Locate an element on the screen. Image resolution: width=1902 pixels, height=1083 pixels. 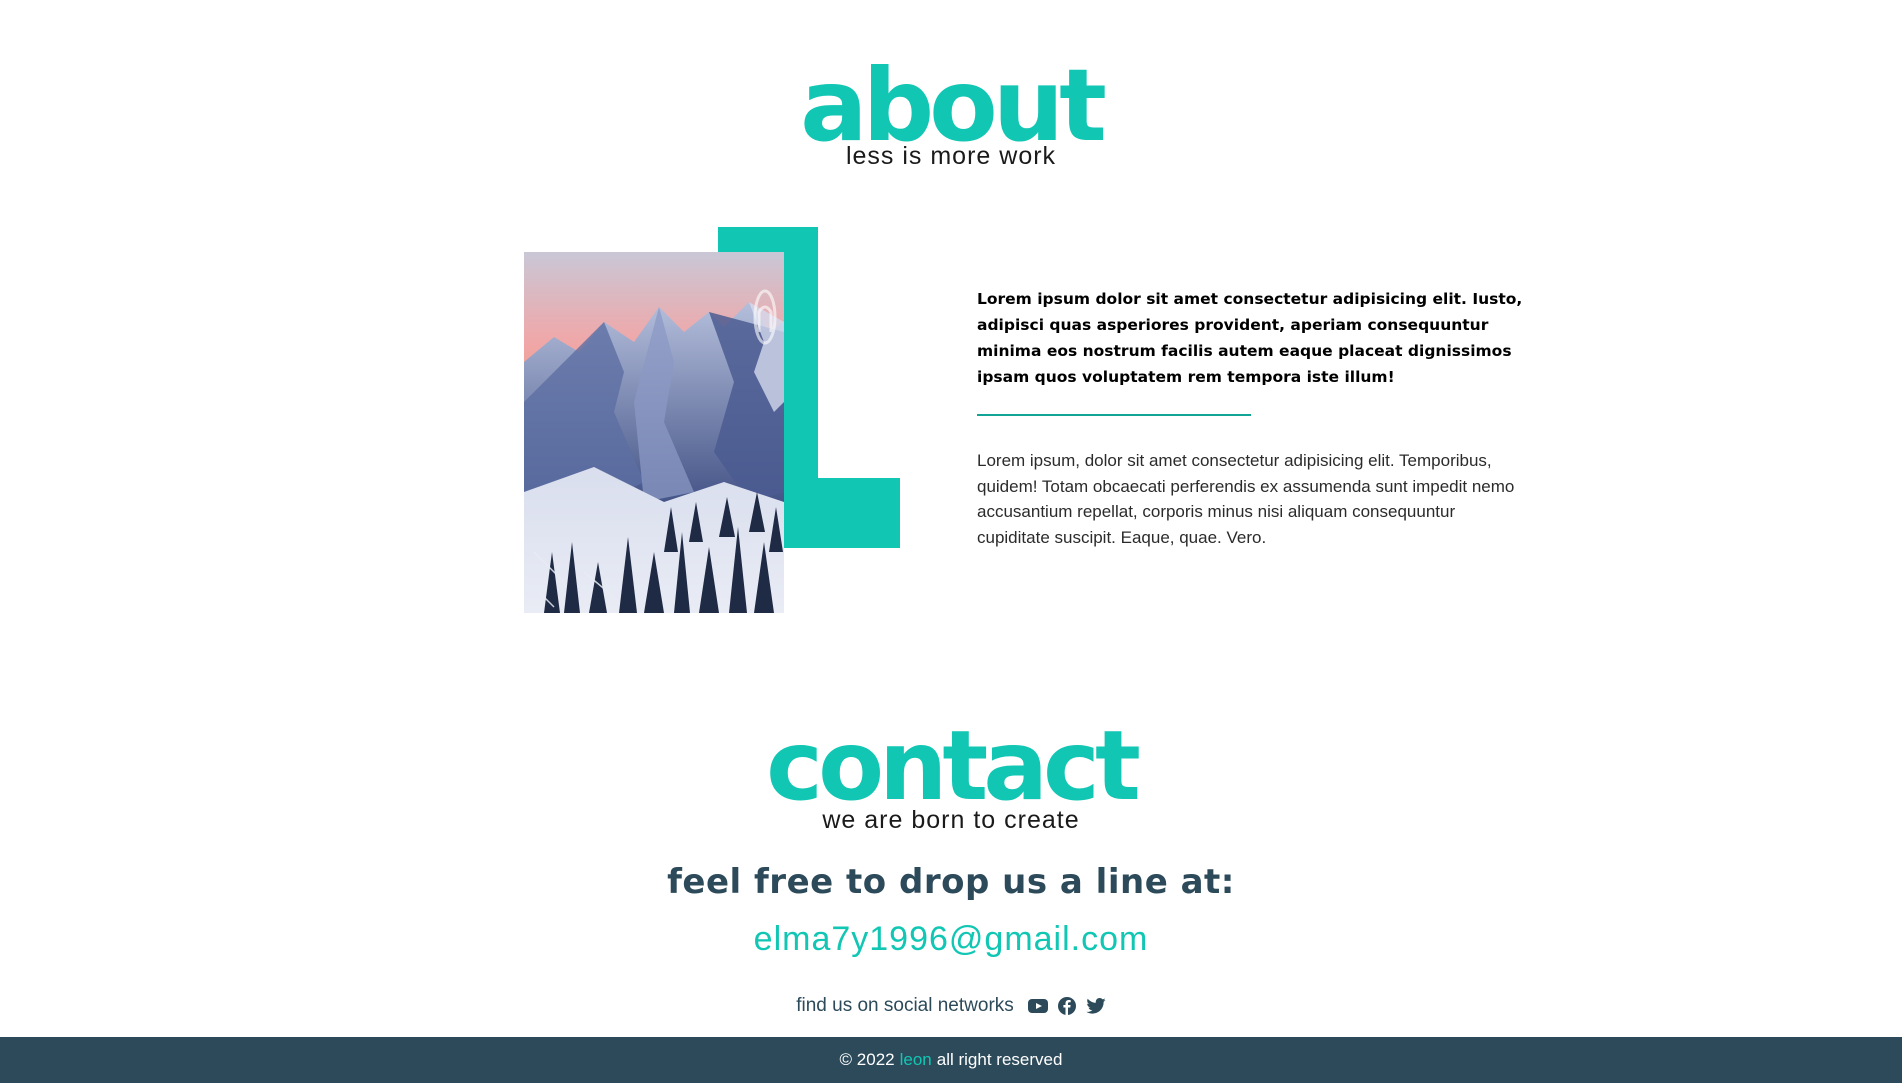
footer: © 2022 leon all right reserved is located at coordinates (951, 1060).